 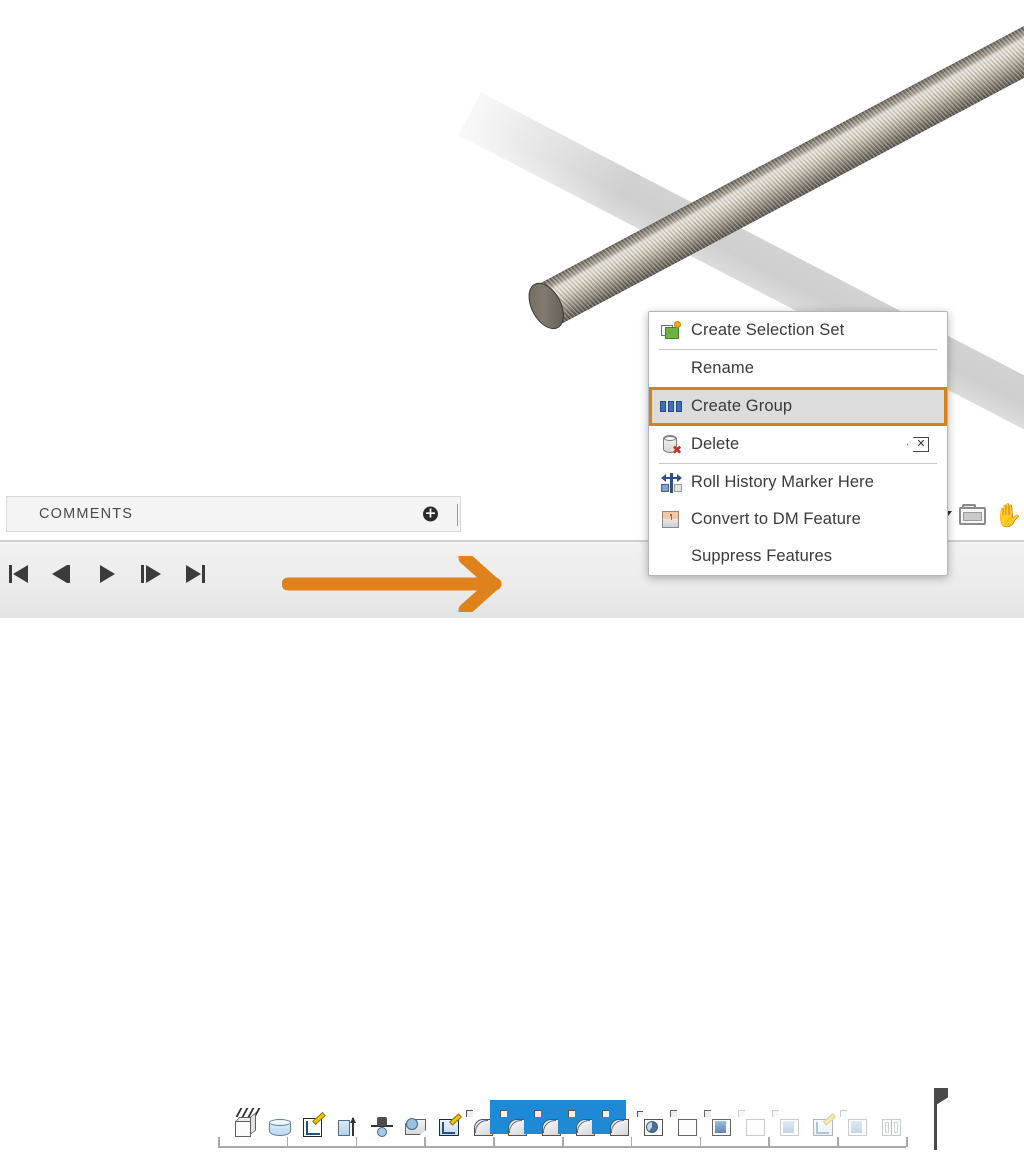 I want to click on part-feature-b, so click(x=712, y=1118).